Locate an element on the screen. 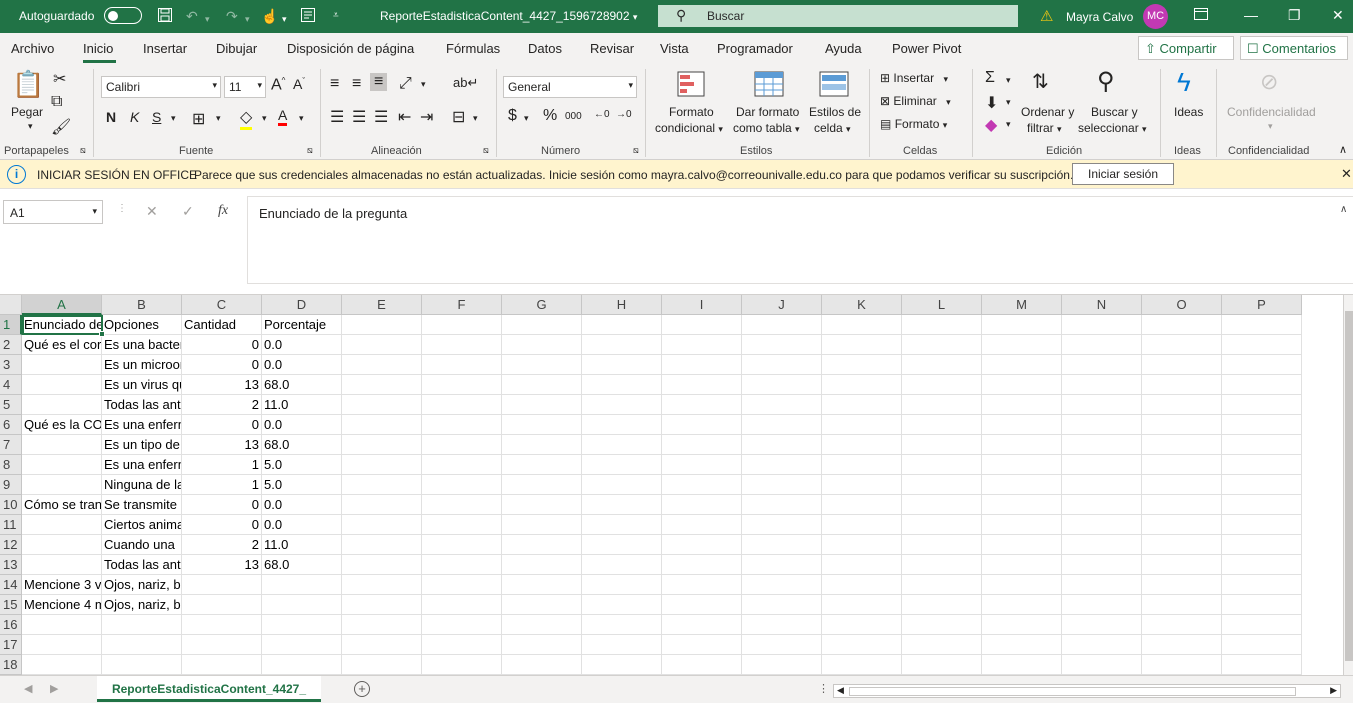 Image resolution: width=1353 pixels, height=703 pixels. cell-a2: Qué es el coronavirus is located at coordinates (62, 345).